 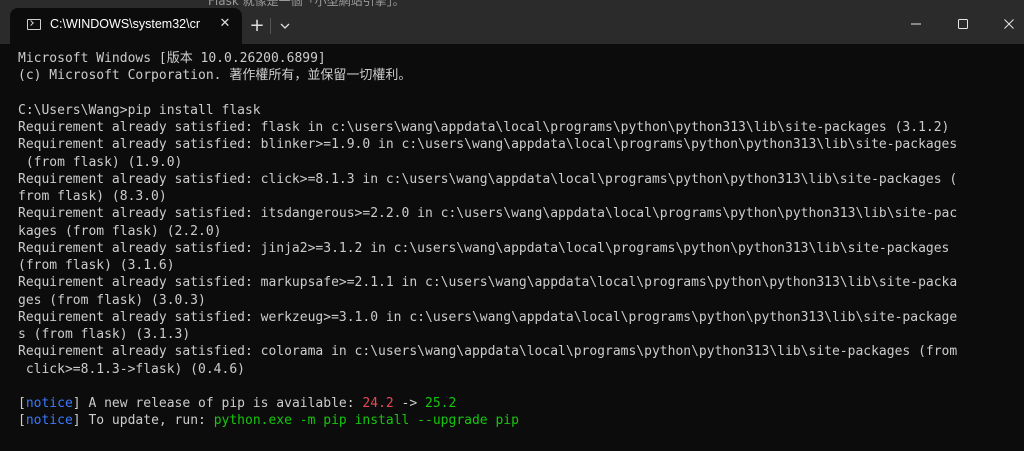 What do you see at coordinates (92, 196) in the screenshot?
I see `output-line: from flask) (8.3.0)` at bounding box center [92, 196].